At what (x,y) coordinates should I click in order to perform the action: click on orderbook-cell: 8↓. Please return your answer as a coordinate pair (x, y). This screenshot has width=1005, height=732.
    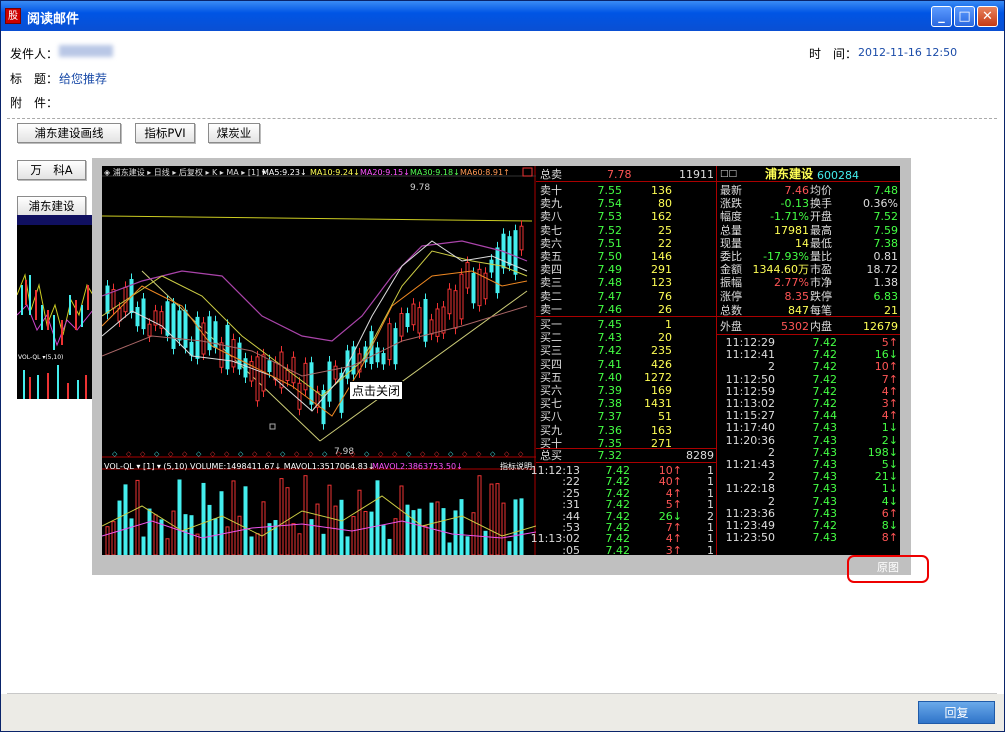
    Looking at the image, I should click on (889, 525).